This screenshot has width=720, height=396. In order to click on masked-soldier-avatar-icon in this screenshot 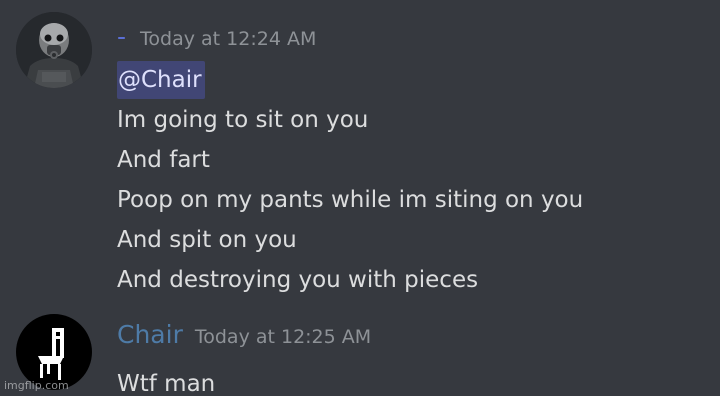, I will do `click(54, 50)`.